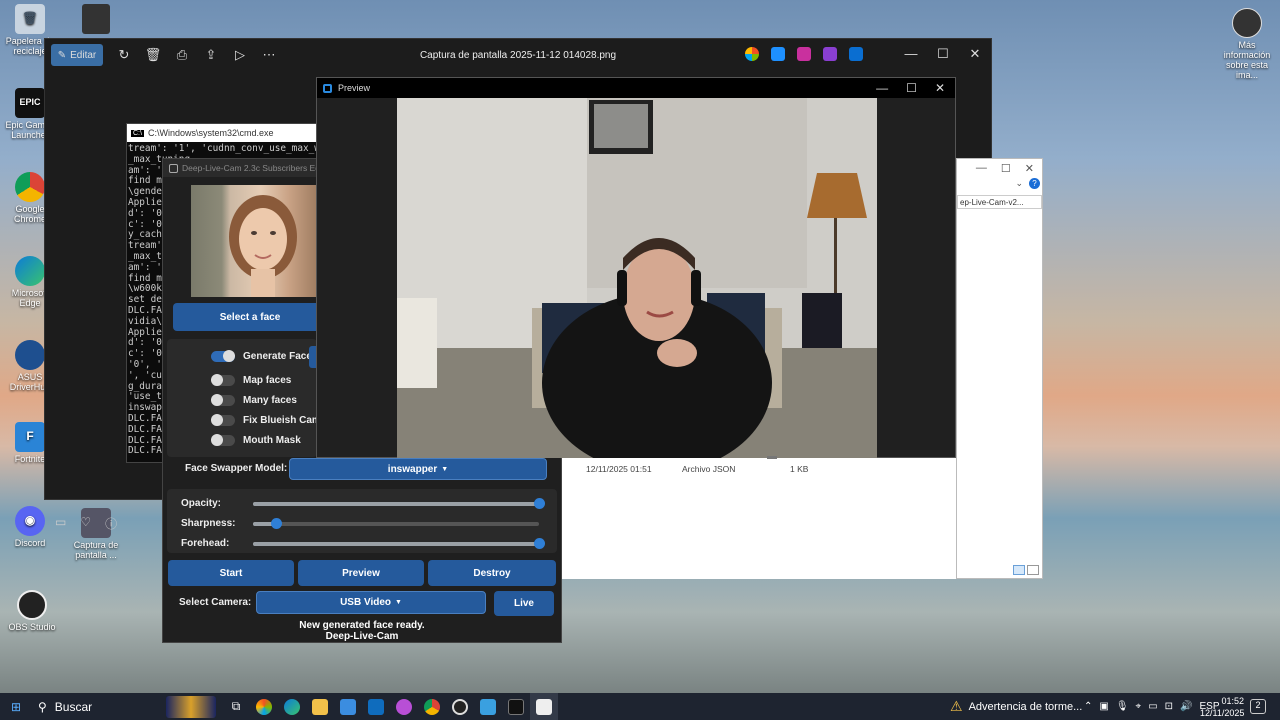 The width and height of the screenshot is (1280, 720). Describe the element at coordinates (418, 469) in the screenshot. I see `model-dropdown: inswapper ▼` at that location.